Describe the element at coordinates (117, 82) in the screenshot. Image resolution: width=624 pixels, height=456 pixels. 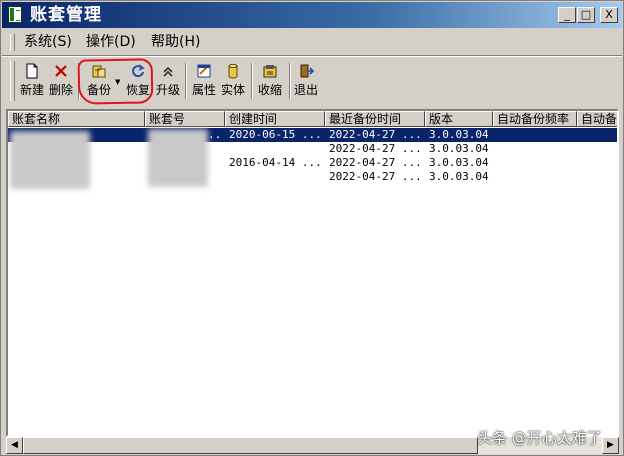
I see `backup-dropdown-arrow-icon: ▼` at that location.